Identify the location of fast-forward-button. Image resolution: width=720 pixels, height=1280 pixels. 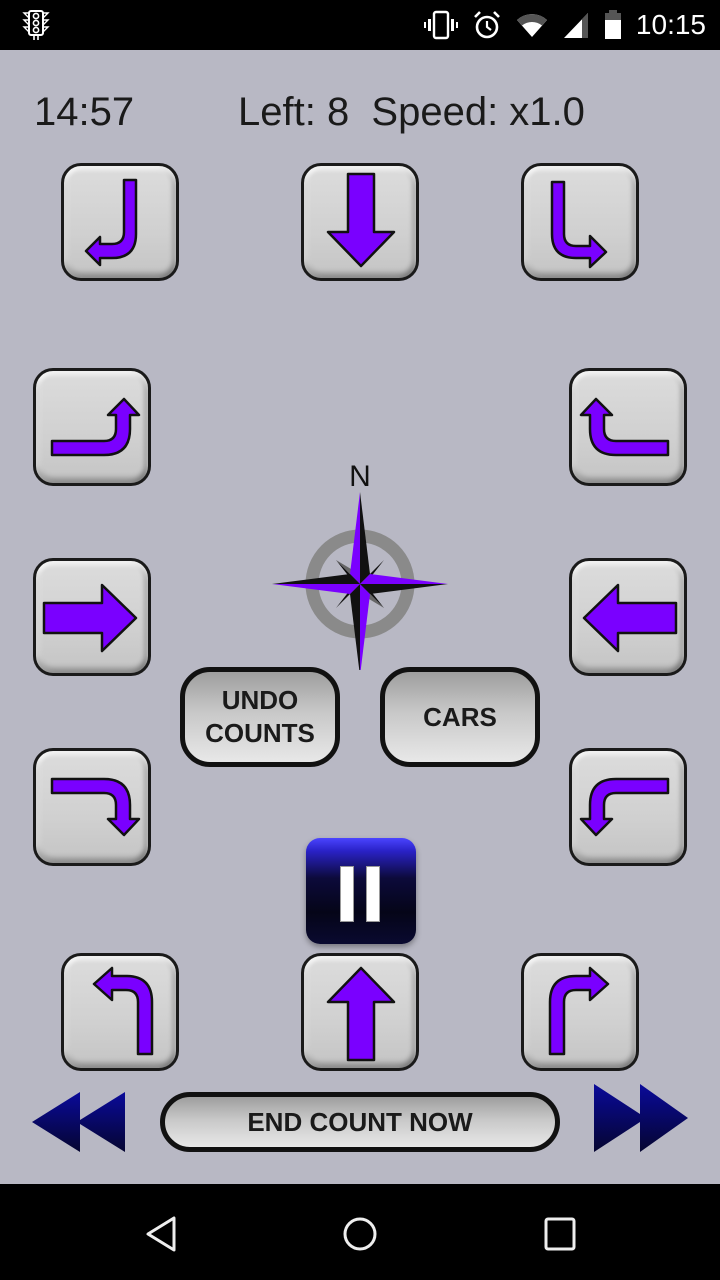
(641, 1118).